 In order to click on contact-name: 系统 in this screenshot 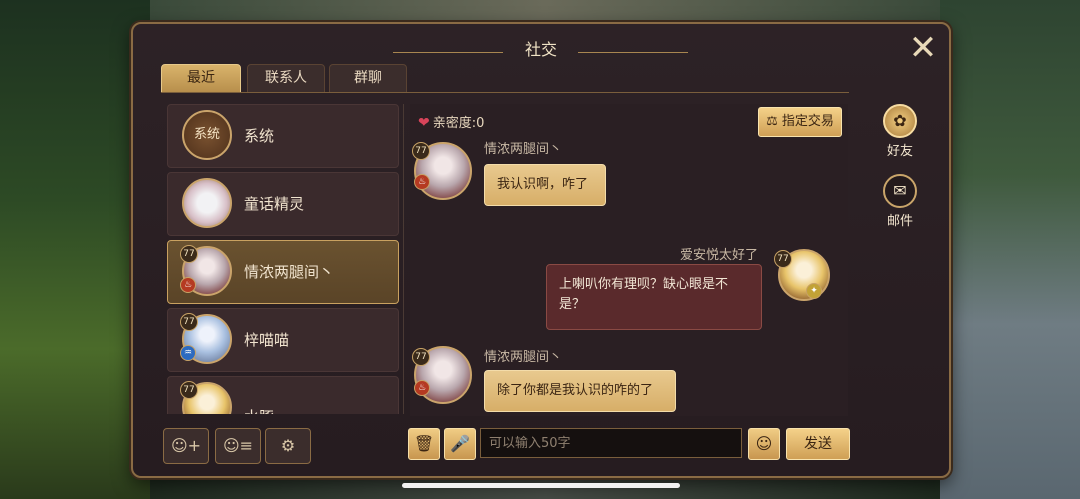, I will do `click(259, 136)`.